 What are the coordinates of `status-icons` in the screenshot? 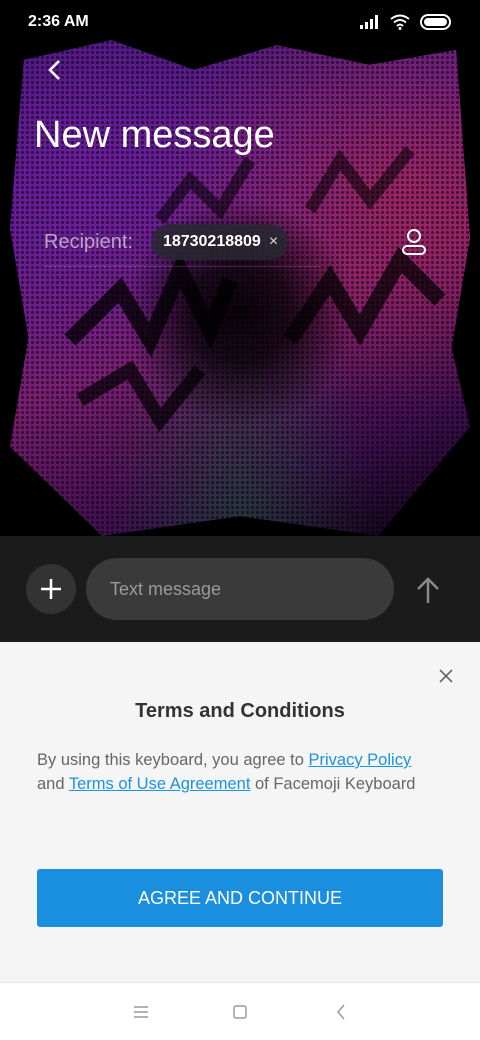 It's located at (406, 22).